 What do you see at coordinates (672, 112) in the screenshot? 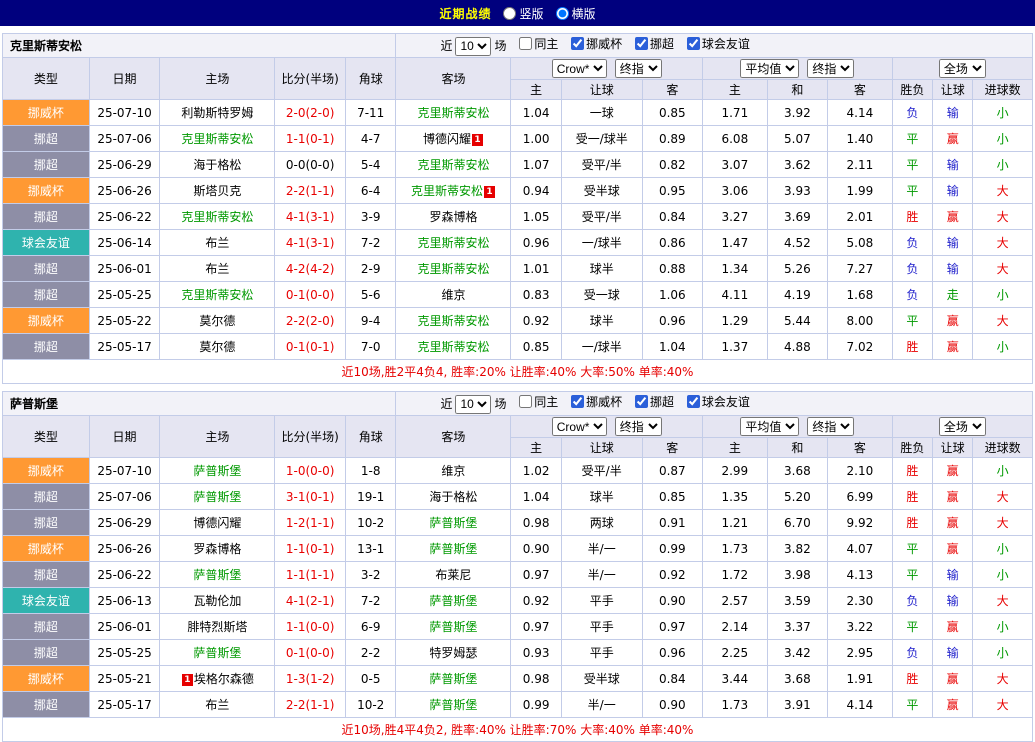
I see `ah-away-odds-cell: 0.85` at bounding box center [672, 112].